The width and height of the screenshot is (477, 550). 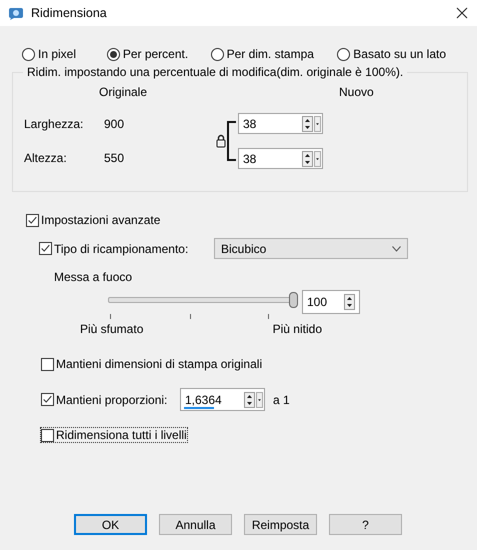 I want to click on group-legend: Ridim. impostando una percentuale di modifica(dim. originale è 100%)., so click(x=215, y=72).